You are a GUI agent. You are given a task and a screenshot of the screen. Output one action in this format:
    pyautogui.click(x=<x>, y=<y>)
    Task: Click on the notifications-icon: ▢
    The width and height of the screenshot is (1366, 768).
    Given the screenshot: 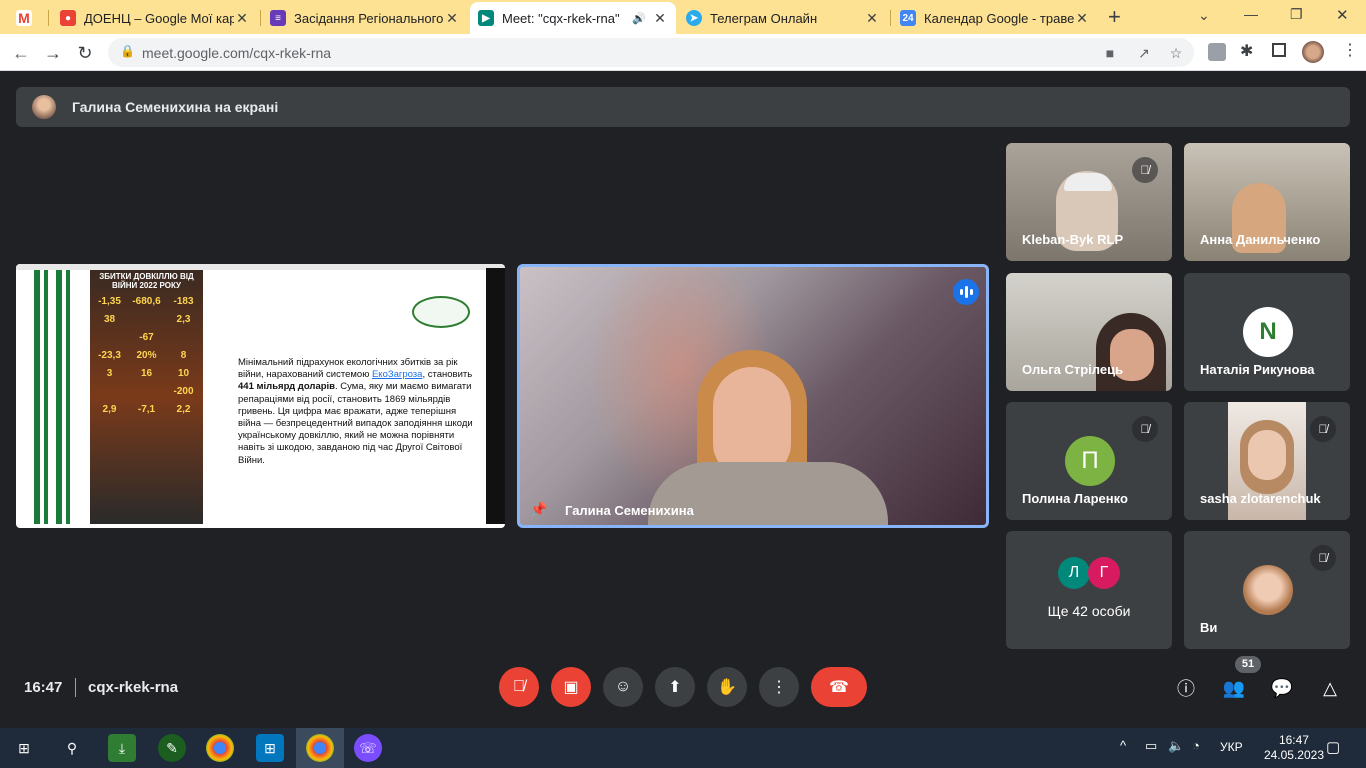 What is the action you would take?
    pyautogui.click(x=1333, y=747)
    